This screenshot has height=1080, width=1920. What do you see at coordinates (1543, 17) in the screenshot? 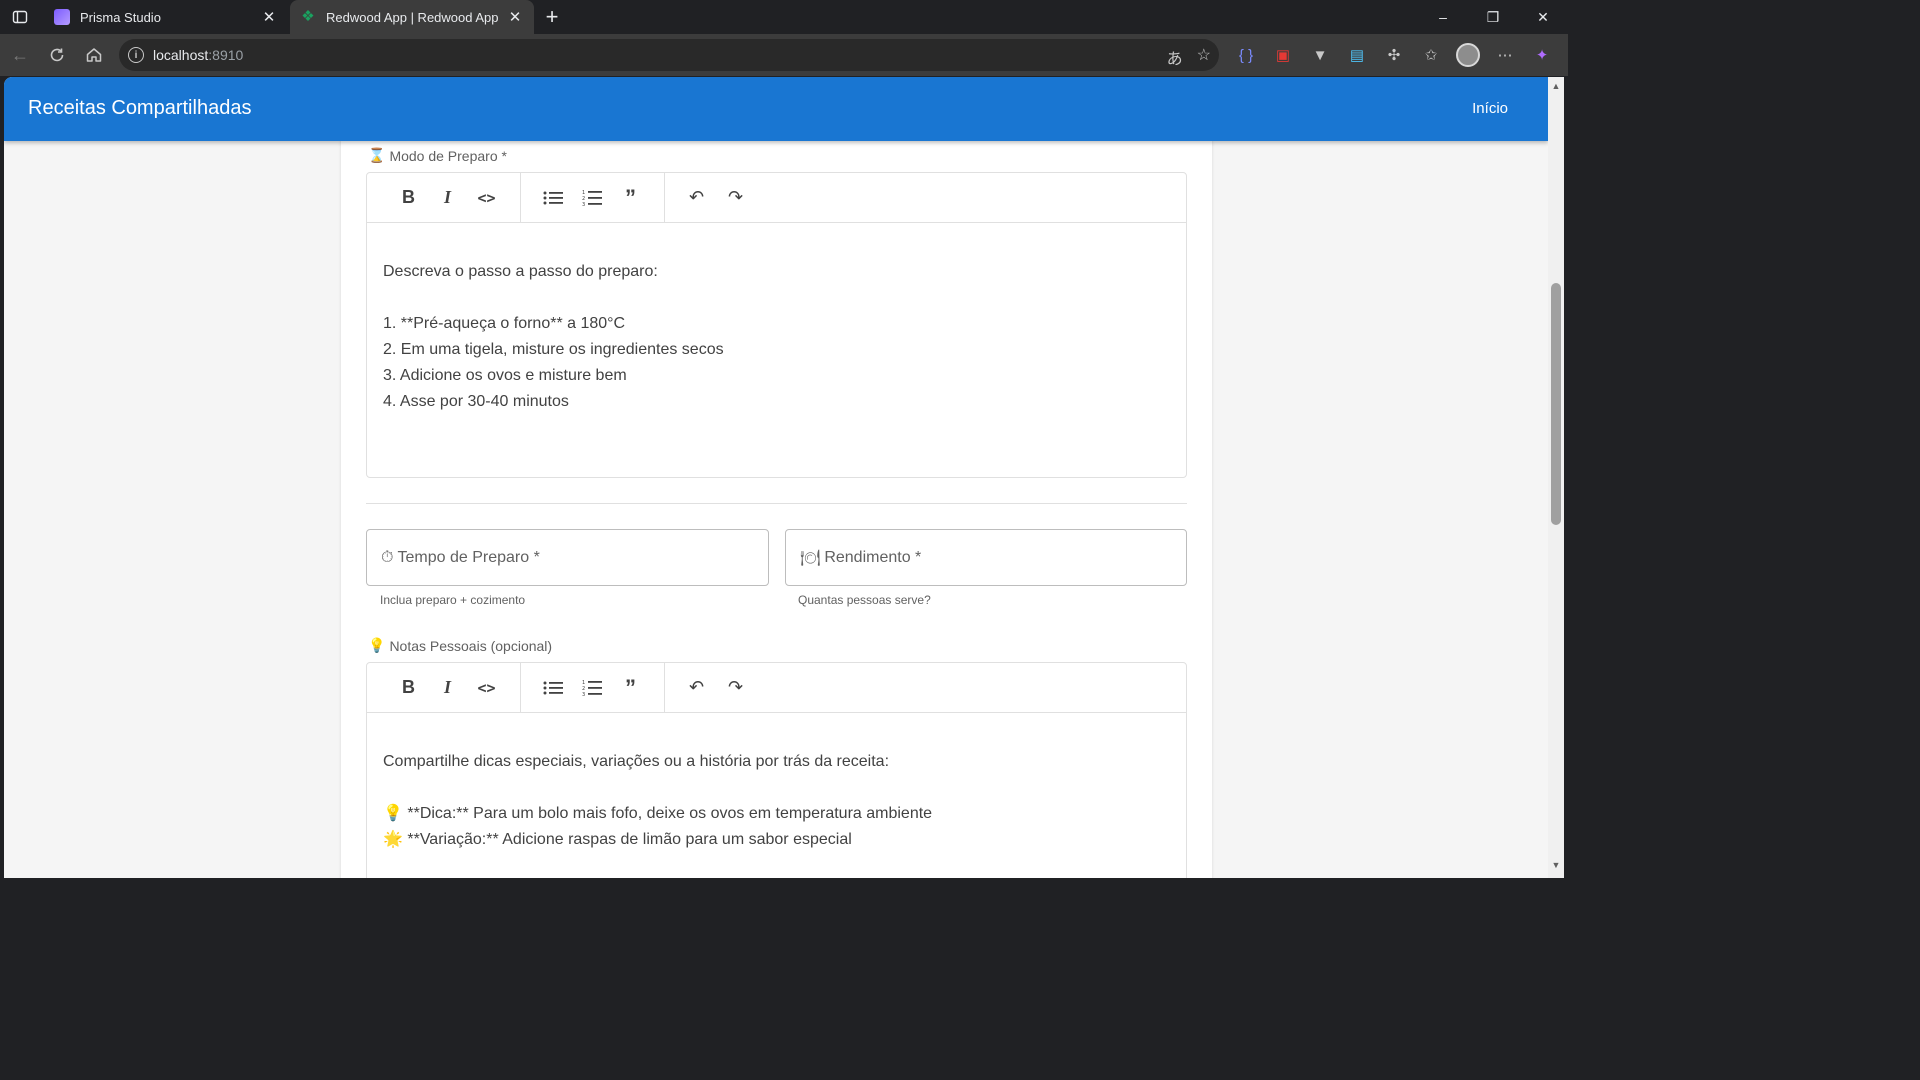
I see `close-window-button: ✕` at bounding box center [1543, 17].